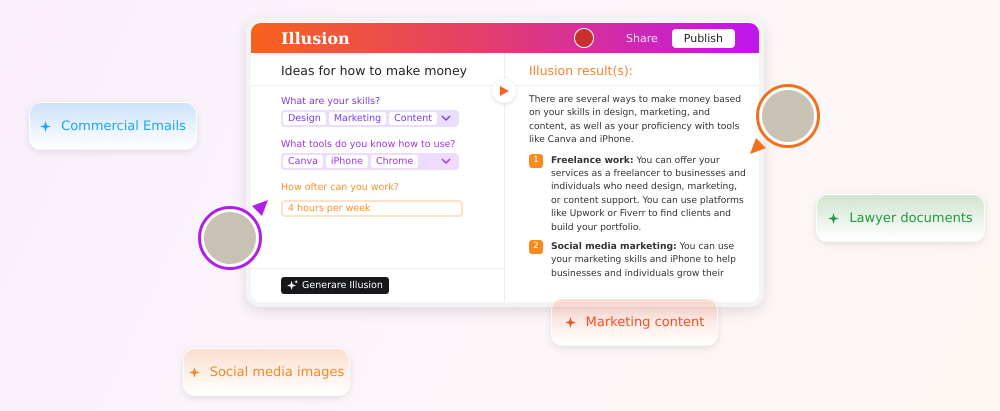  What do you see at coordinates (303, 161) in the screenshot?
I see `tag: Canva` at bounding box center [303, 161].